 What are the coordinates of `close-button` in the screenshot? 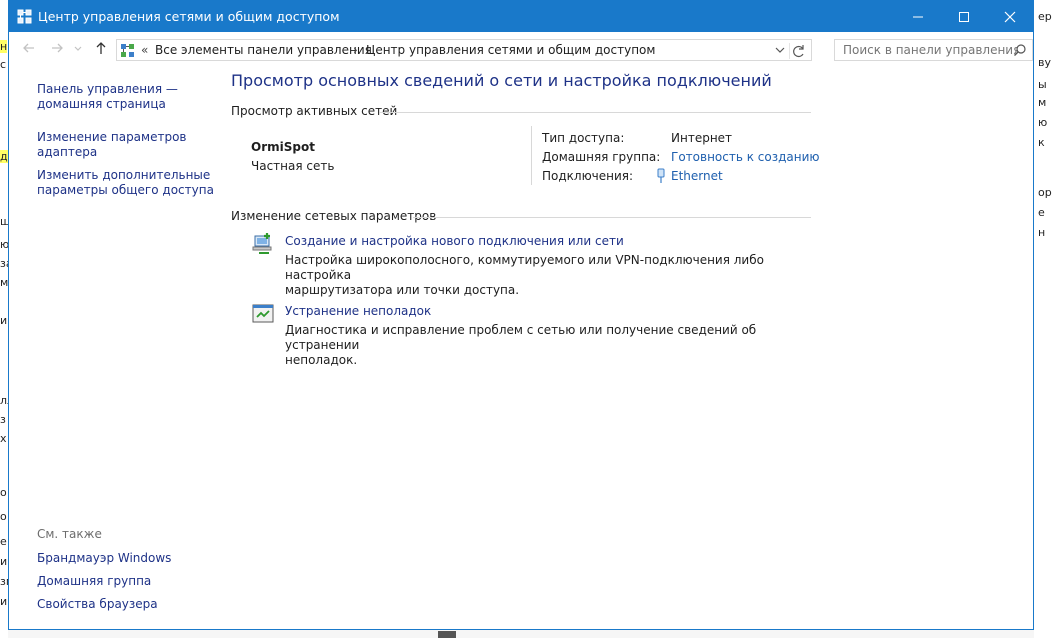 It's located at (1010, 16).